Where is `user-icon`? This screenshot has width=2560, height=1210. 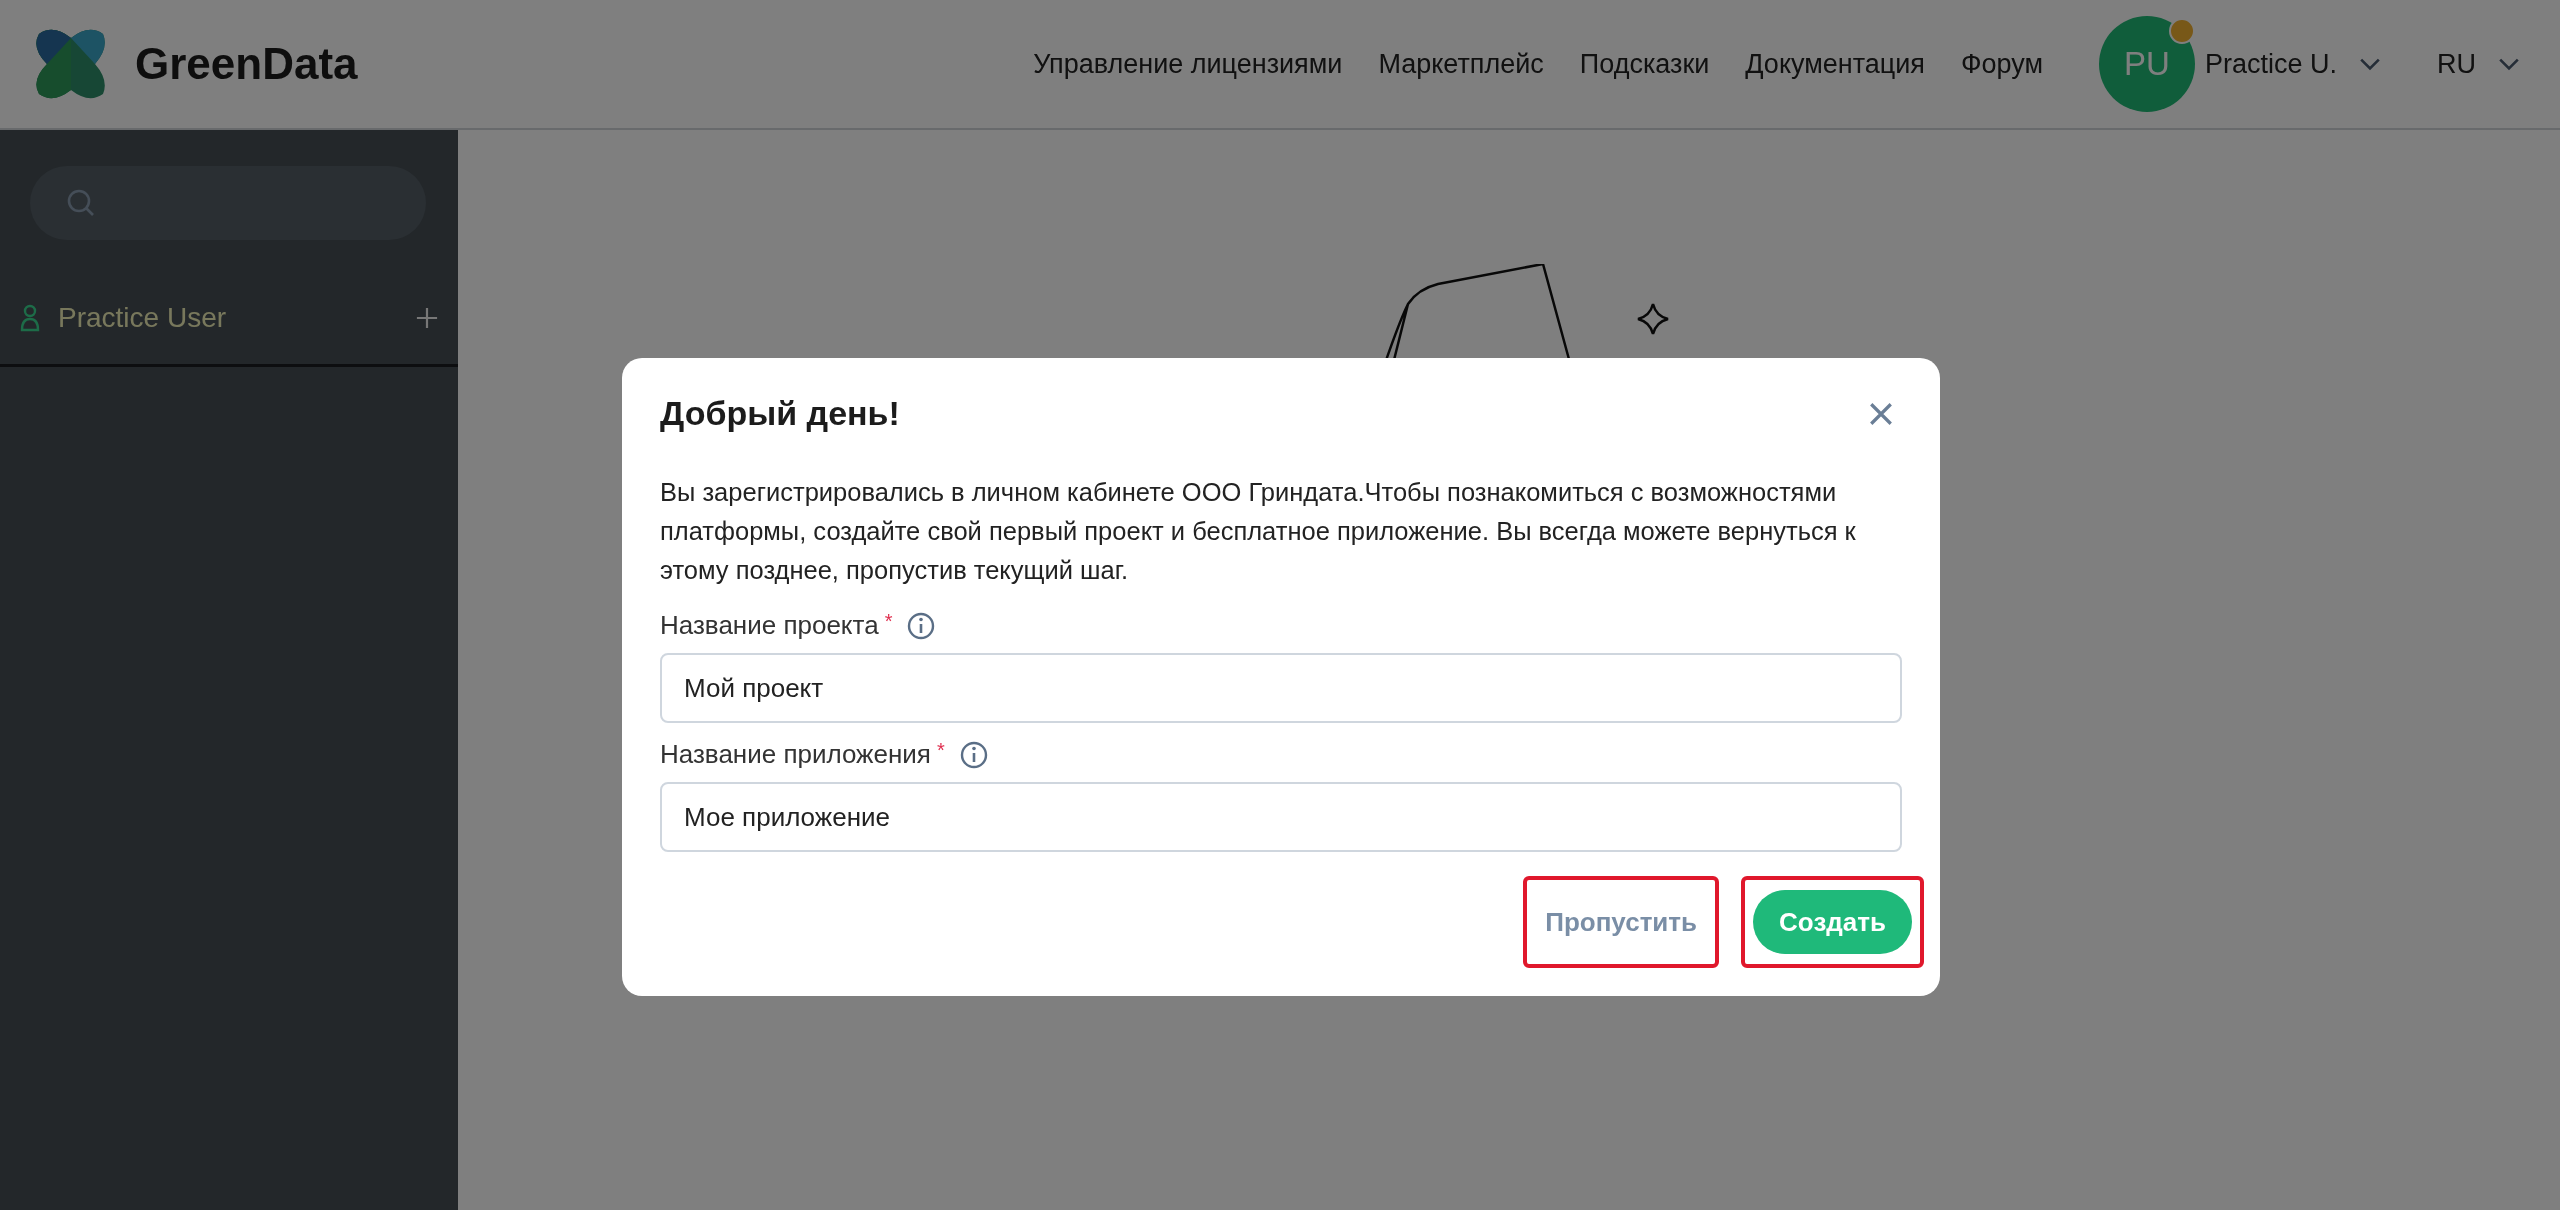 user-icon is located at coordinates (30, 318).